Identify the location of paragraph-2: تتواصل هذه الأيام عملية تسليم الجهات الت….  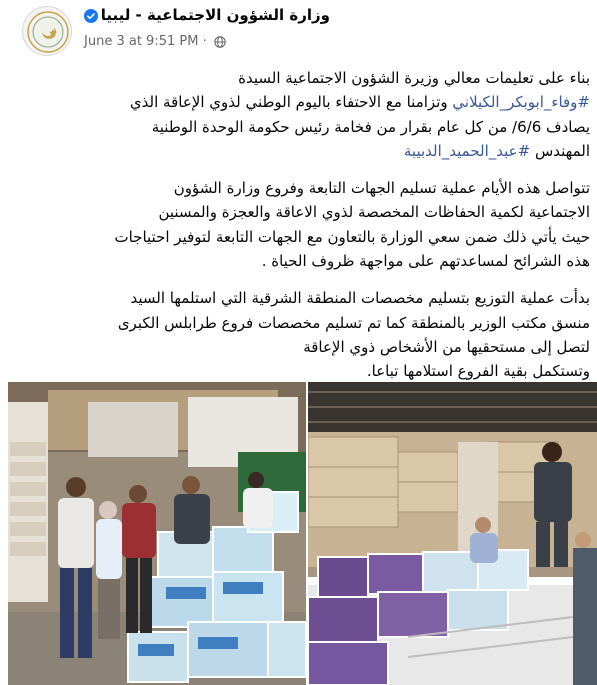
(302, 224).